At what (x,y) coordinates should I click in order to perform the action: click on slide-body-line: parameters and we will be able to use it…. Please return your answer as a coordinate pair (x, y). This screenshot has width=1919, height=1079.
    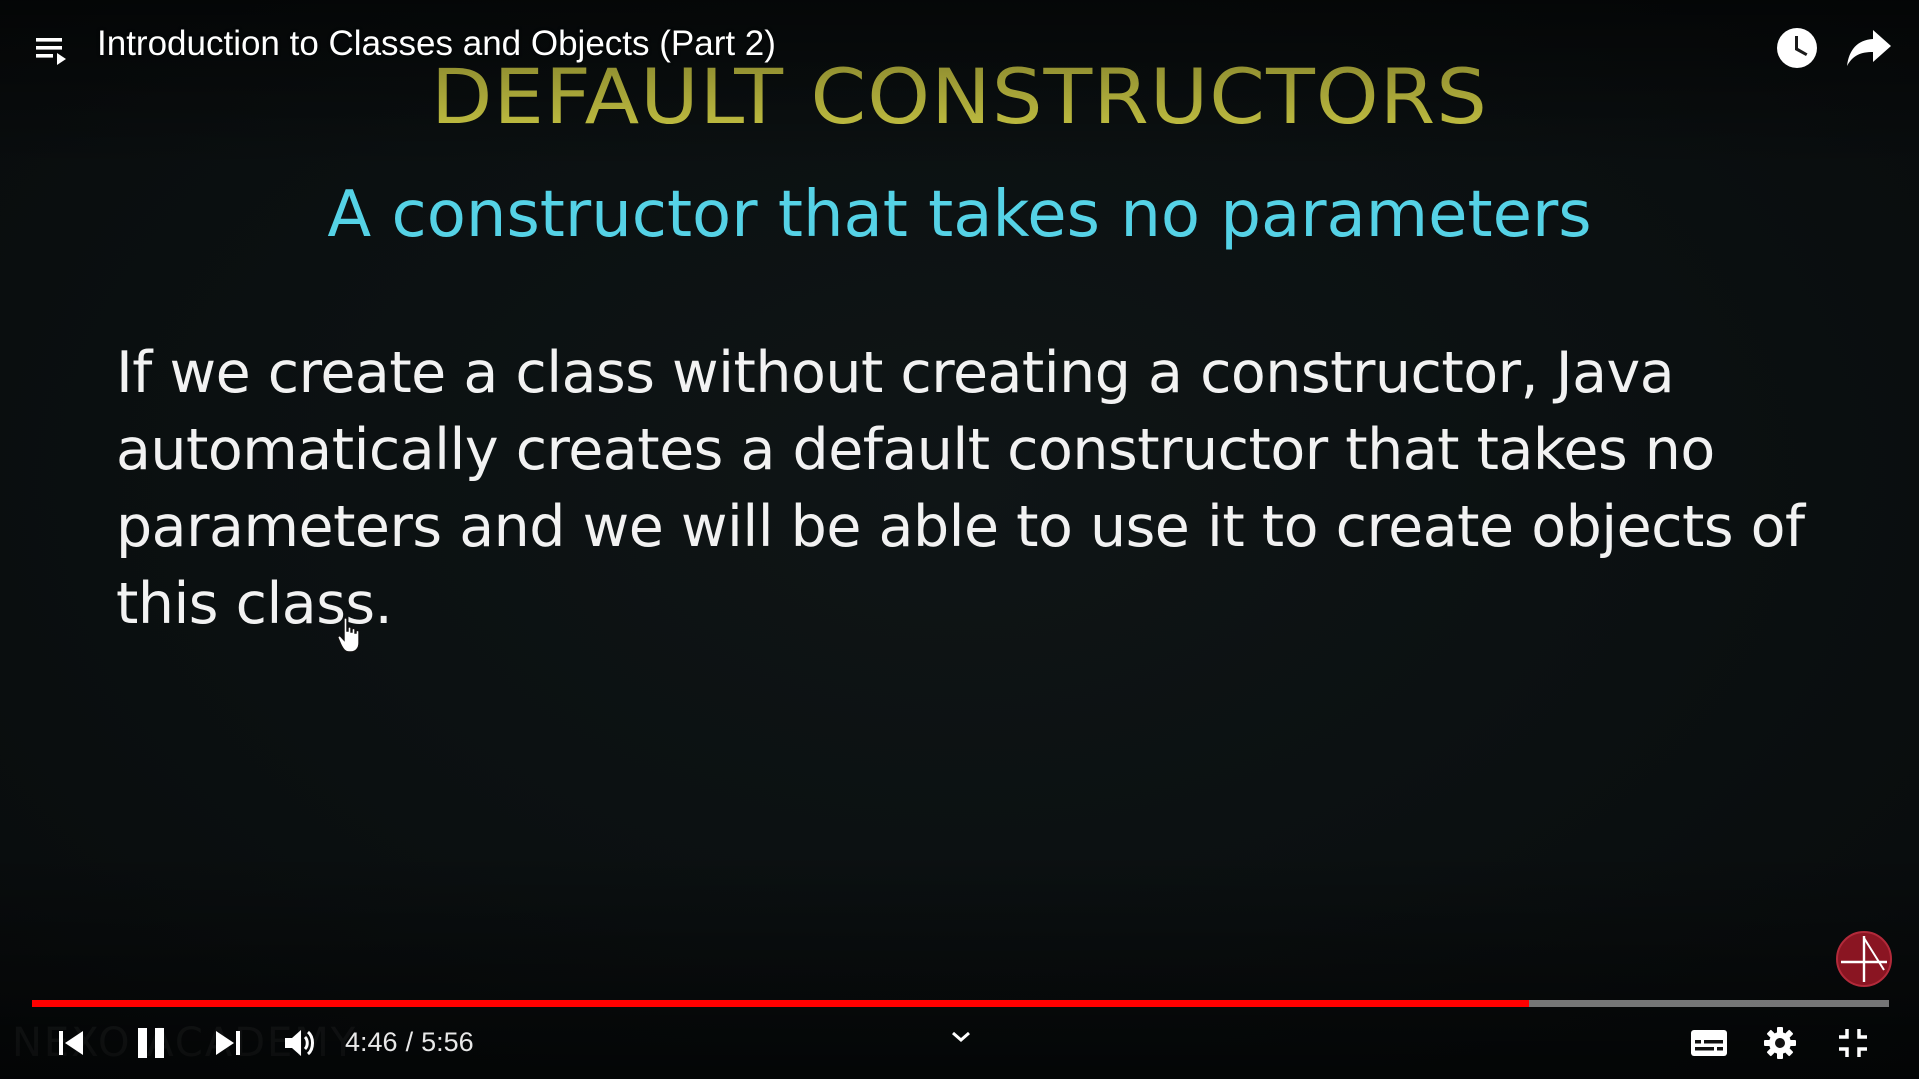
    Looking at the image, I should click on (960, 527).